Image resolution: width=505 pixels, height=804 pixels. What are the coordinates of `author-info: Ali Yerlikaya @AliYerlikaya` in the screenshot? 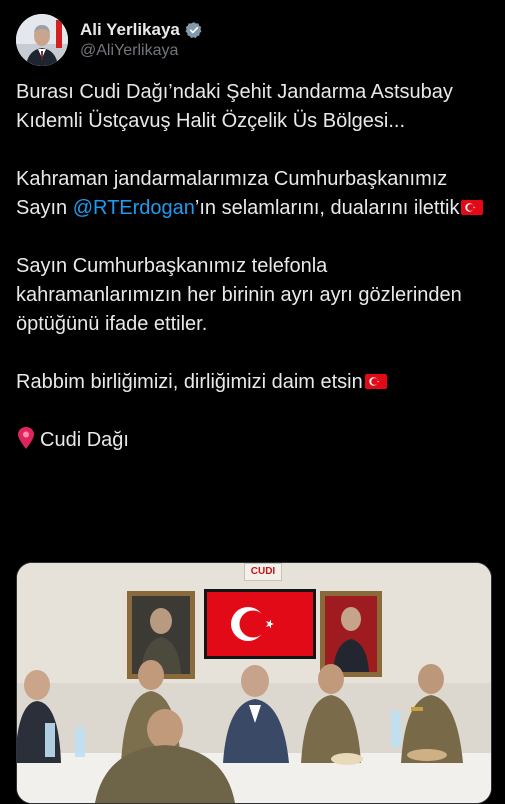 It's located at (141, 40).